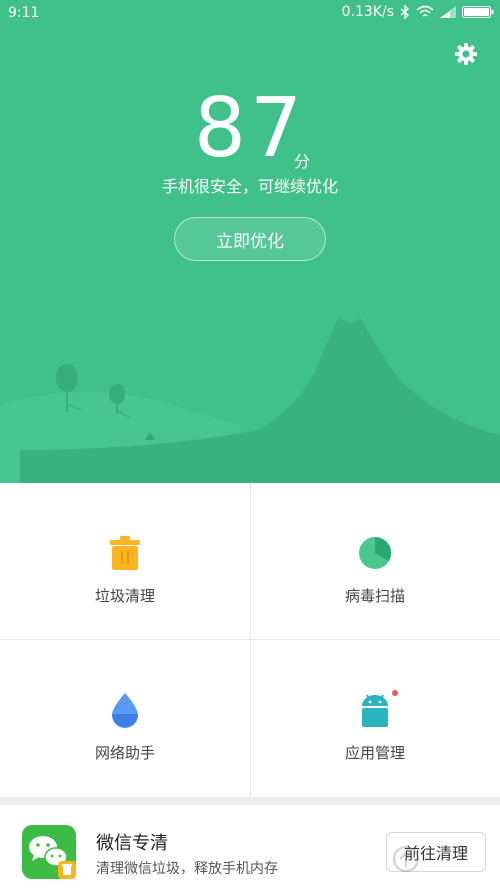 This screenshot has height=889, width=500. Describe the element at coordinates (125, 553) in the screenshot. I see `trash-can-icon` at that location.